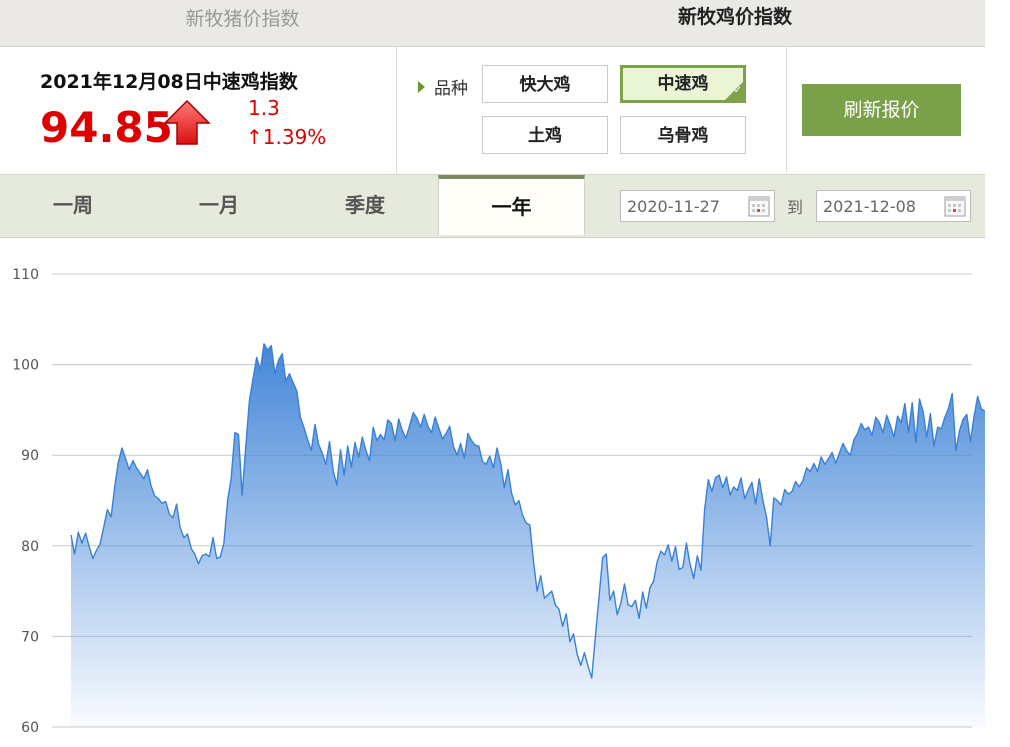  I want to click on tab-one-year: 一年, so click(511, 205).